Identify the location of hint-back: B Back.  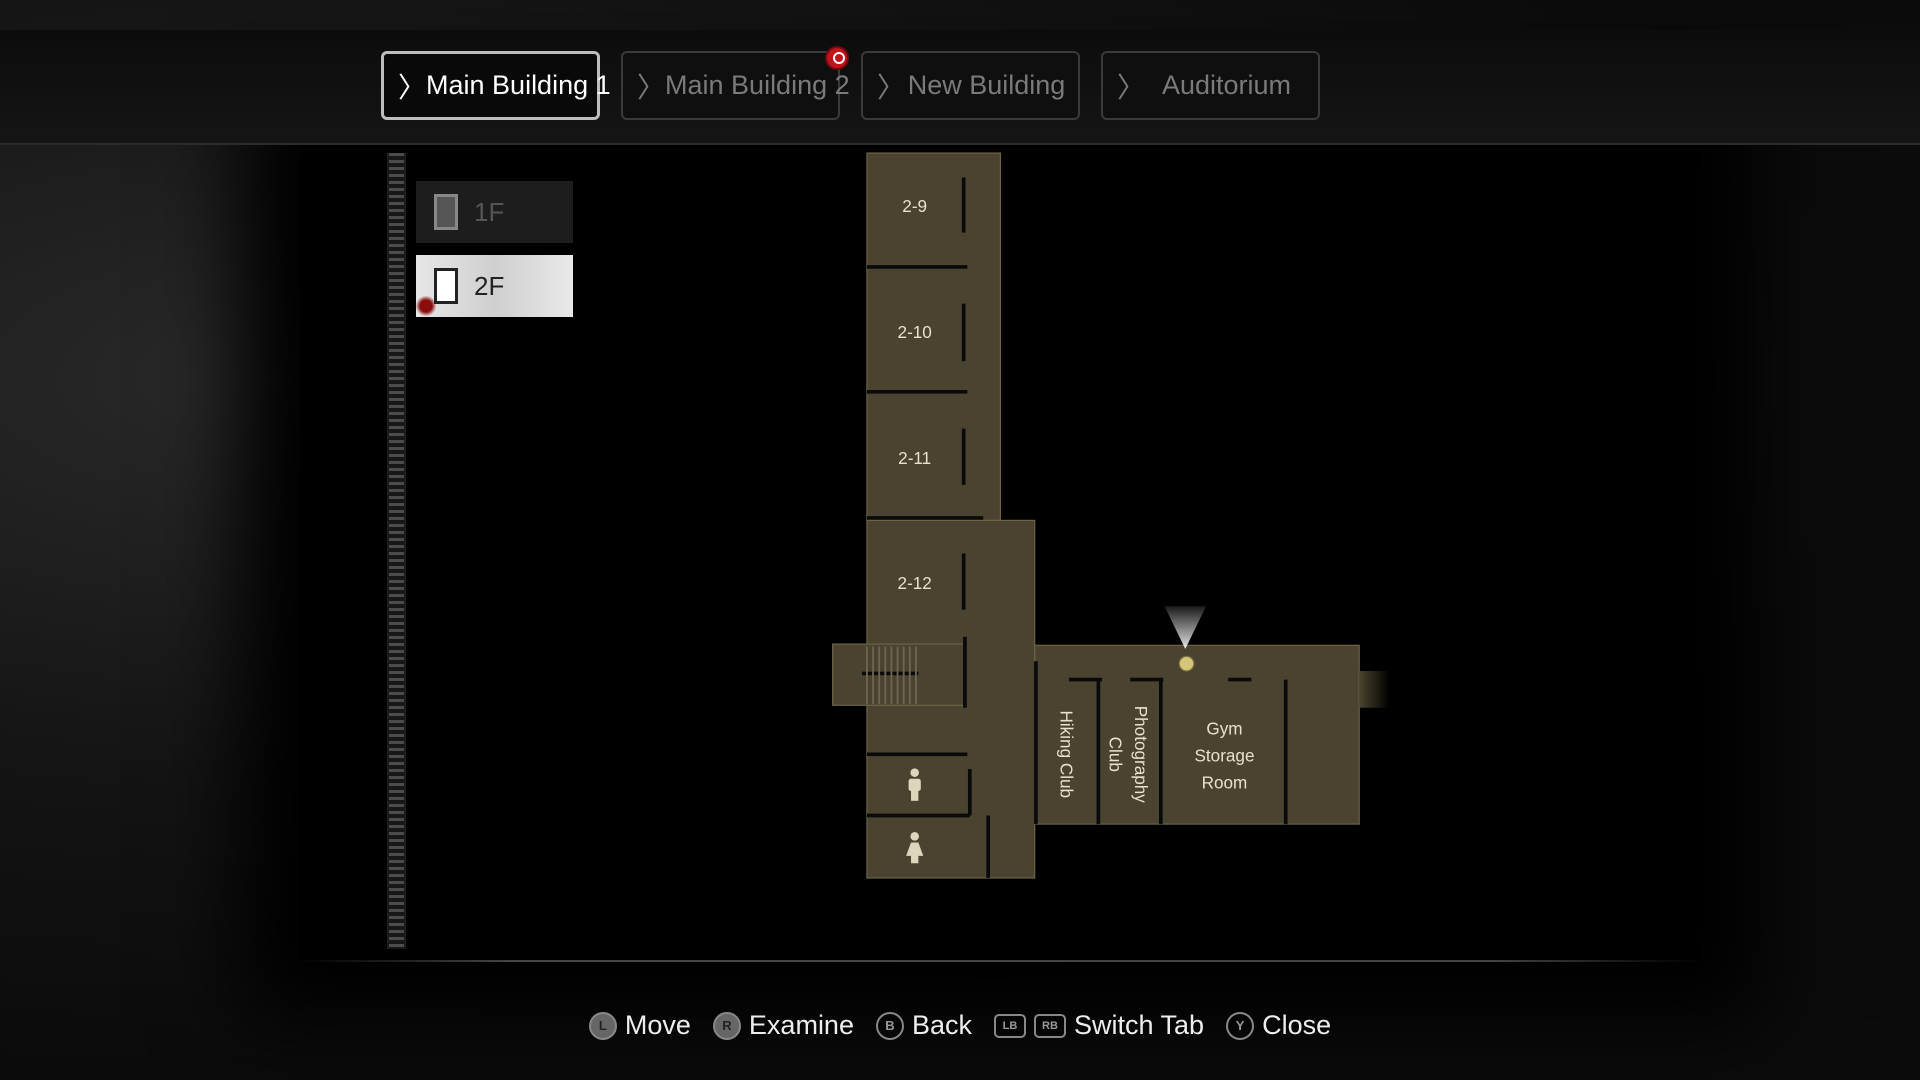
(923, 1025).